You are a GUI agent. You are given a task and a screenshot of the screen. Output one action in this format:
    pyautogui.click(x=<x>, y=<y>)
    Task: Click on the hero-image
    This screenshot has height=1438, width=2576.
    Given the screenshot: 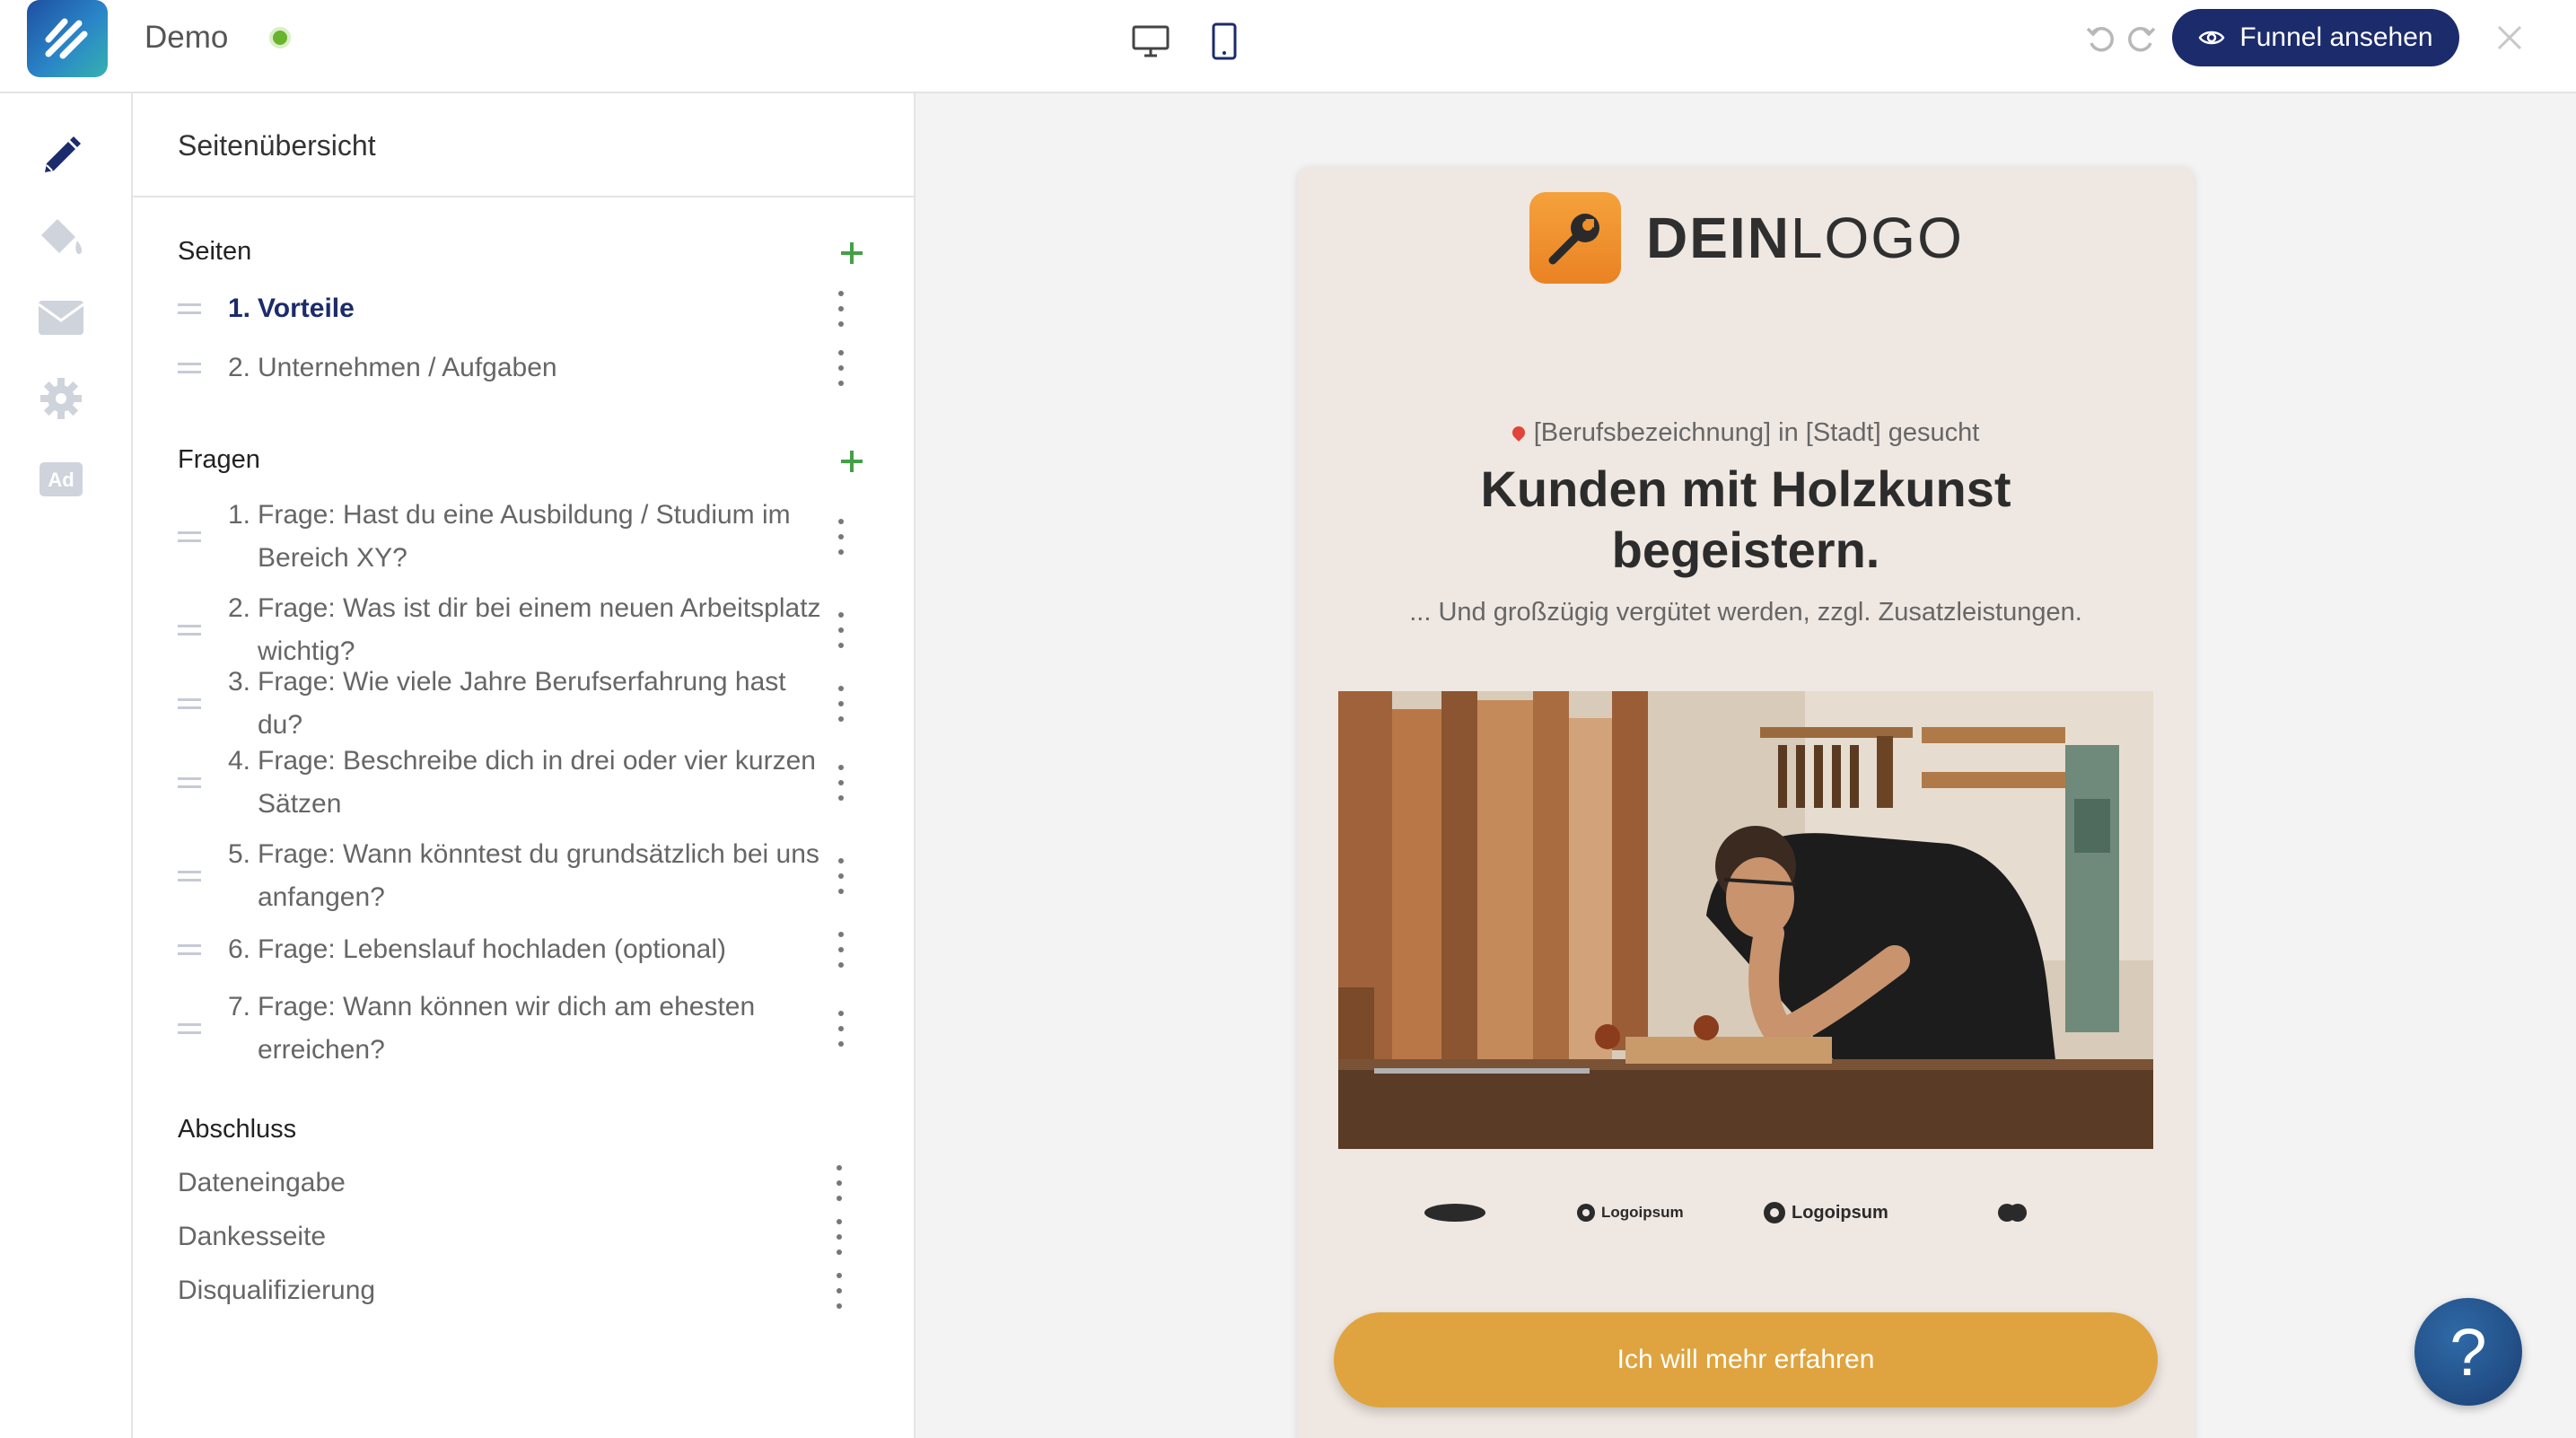 What is the action you would take?
    pyautogui.click(x=1745, y=920)
    